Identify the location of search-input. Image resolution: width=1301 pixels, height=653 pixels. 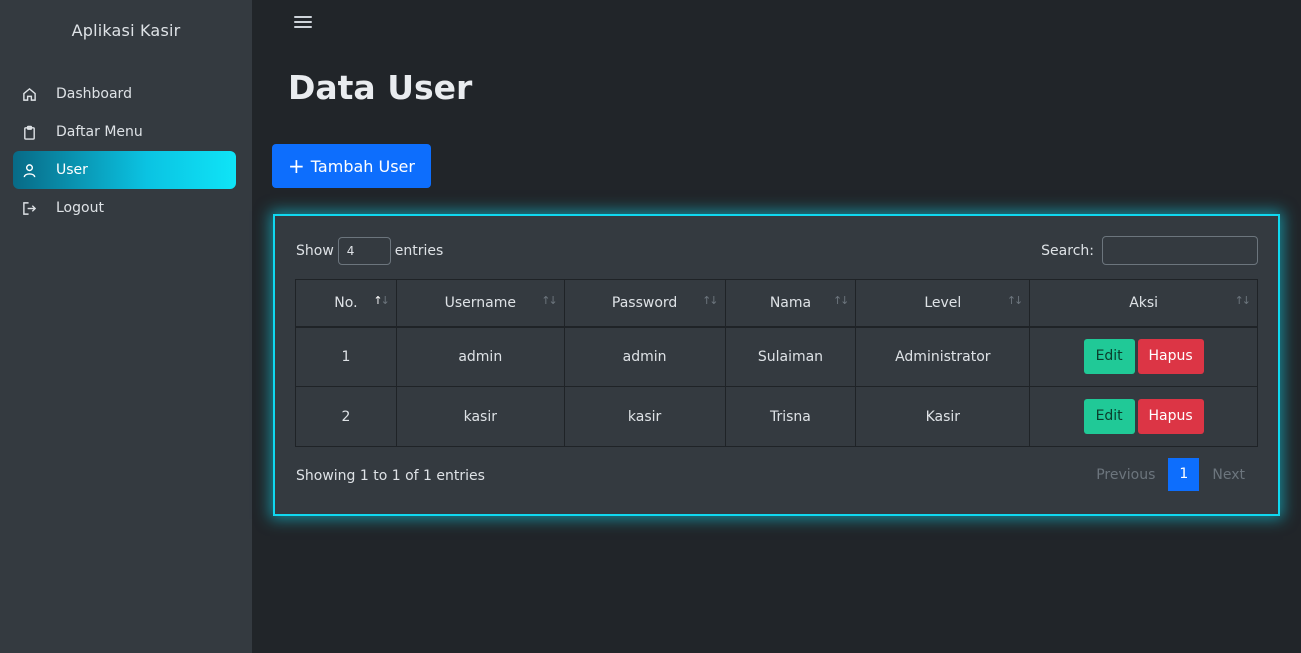
(1180, 250).